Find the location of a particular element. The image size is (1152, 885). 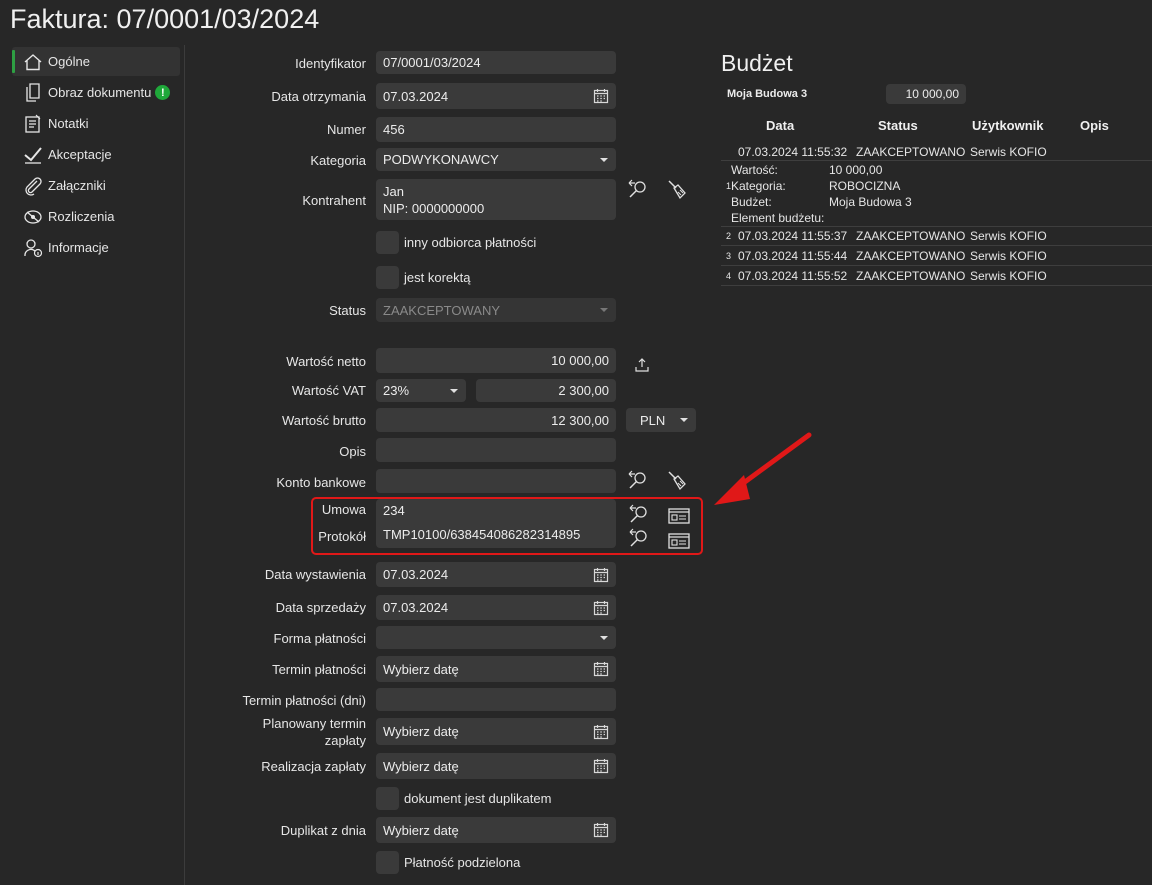

kategoria-value: PODWYKONAWCY is located at coordinates (441, 159).